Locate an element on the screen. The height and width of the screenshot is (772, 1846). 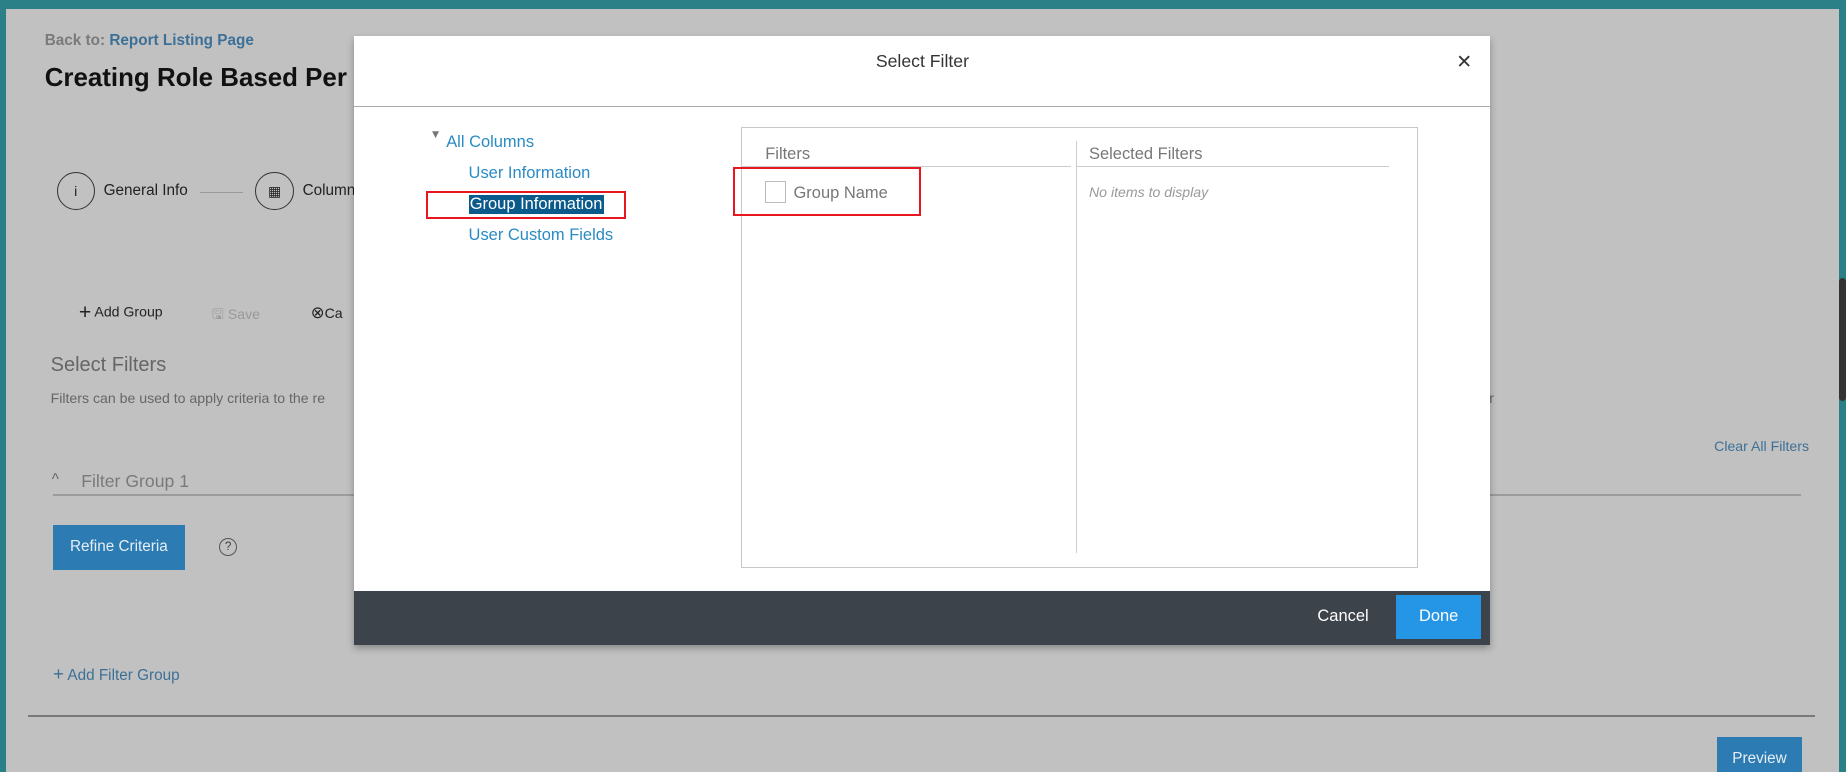
step-columns: Column is located at coordinates (329, 191).